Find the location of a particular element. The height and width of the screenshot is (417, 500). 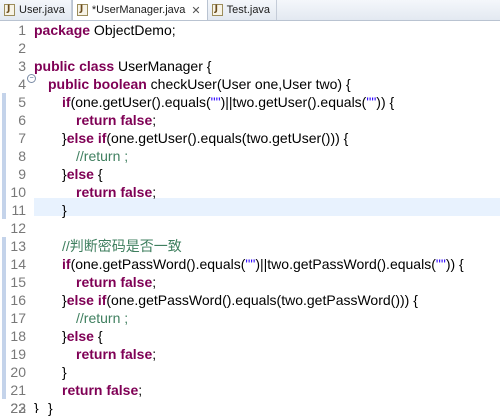

code-line: public class UserManager { is located at coordinates (123, 66).